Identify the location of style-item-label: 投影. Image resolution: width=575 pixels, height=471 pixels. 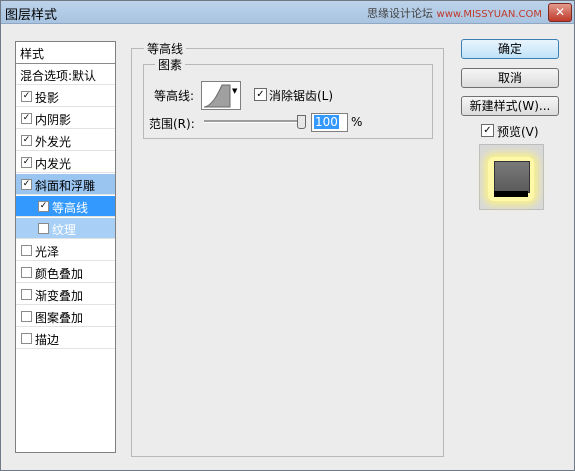
(47, 98).